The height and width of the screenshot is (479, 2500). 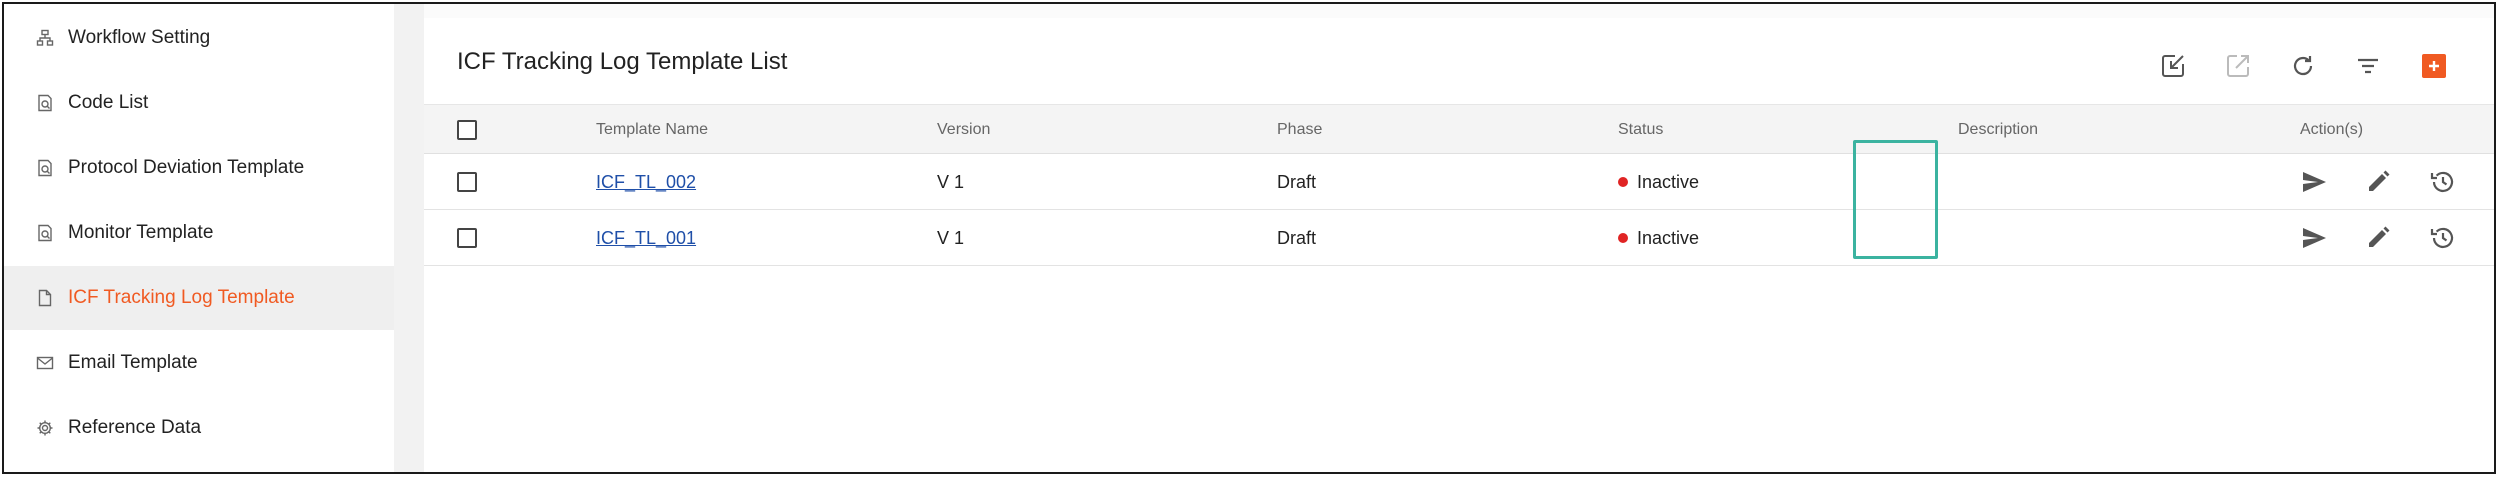 What do you see at coordinates (1300, 129) in the screenshot?
I see `column-header-phase: Phase` at bounding box center [1300, 129].